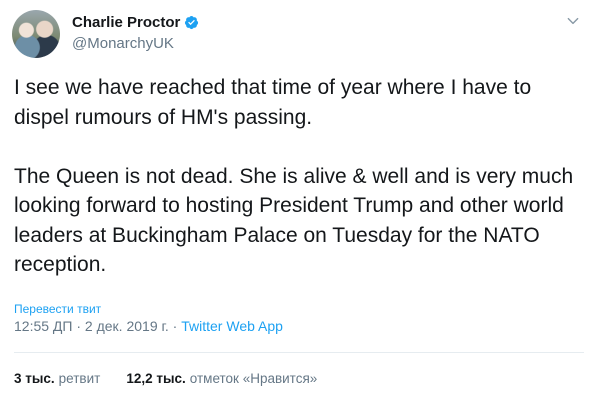  Describe the element at coordinates (43, 326) in the screenshot. I see `tweet-time: 12:55 ДП` at that location.